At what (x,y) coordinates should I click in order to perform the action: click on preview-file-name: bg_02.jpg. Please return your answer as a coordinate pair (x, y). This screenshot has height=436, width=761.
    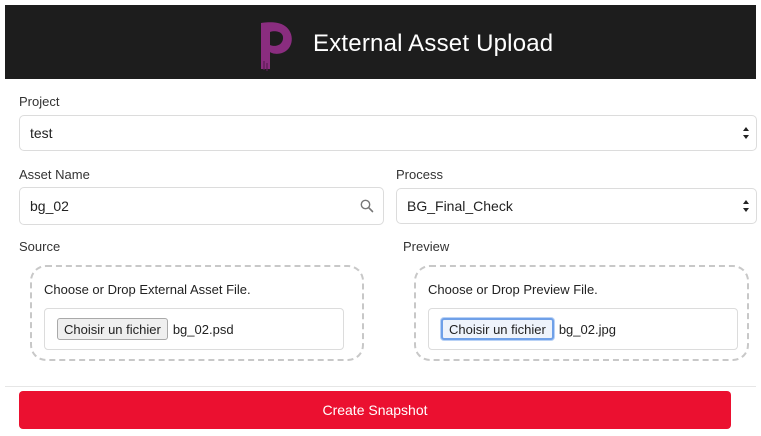
    Looking at the image, I should click on (587, 329).